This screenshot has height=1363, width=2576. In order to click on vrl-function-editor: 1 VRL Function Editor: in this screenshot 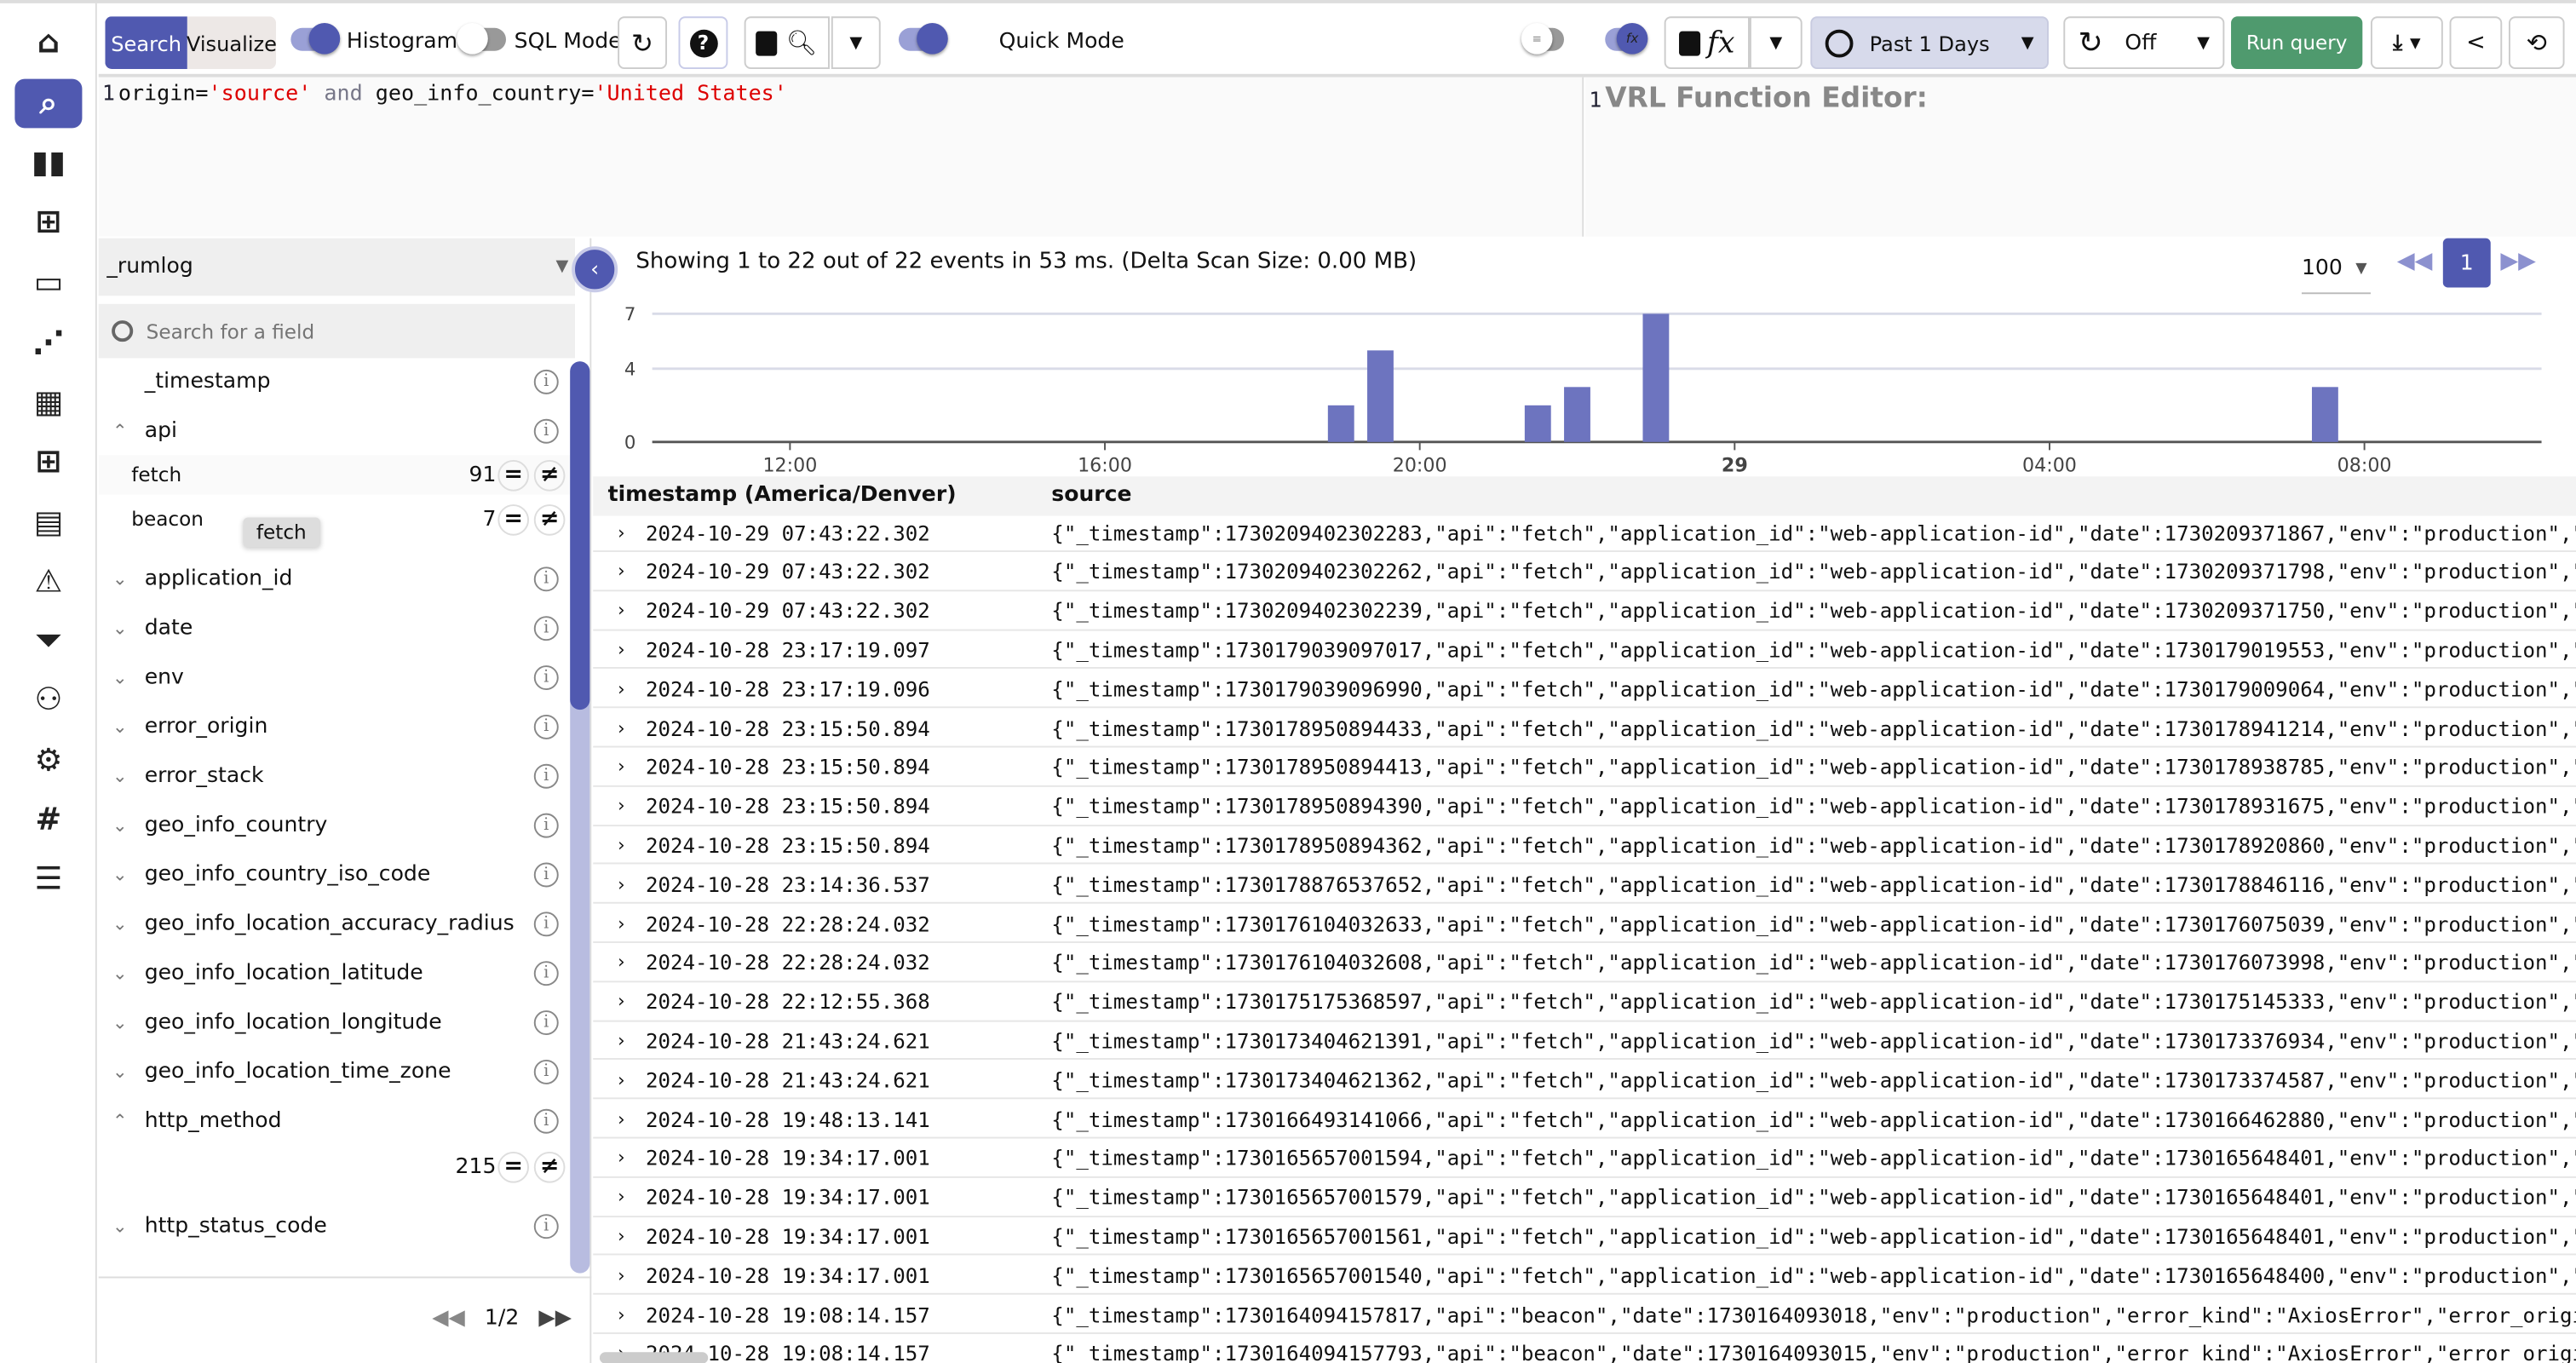, I will do `click(2080, 157)`.